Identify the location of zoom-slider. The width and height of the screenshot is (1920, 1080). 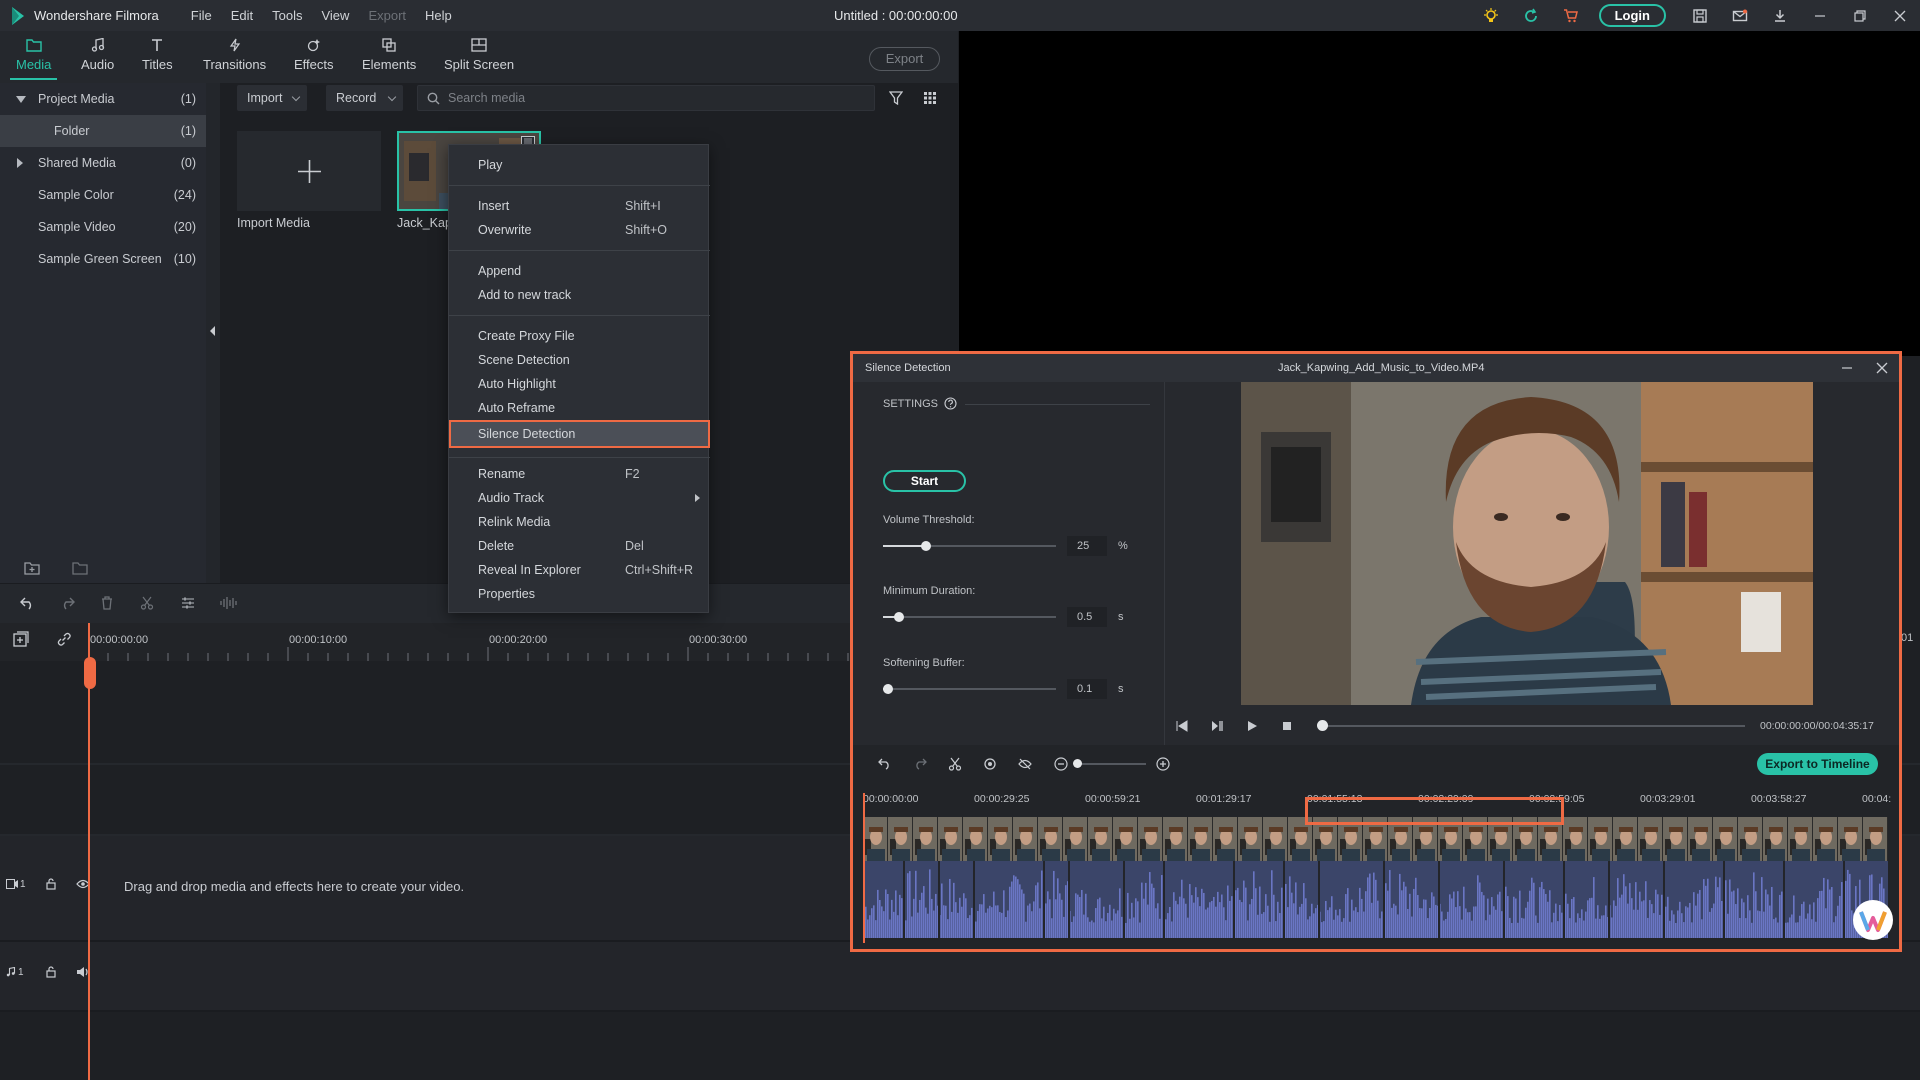
(1111, 764).